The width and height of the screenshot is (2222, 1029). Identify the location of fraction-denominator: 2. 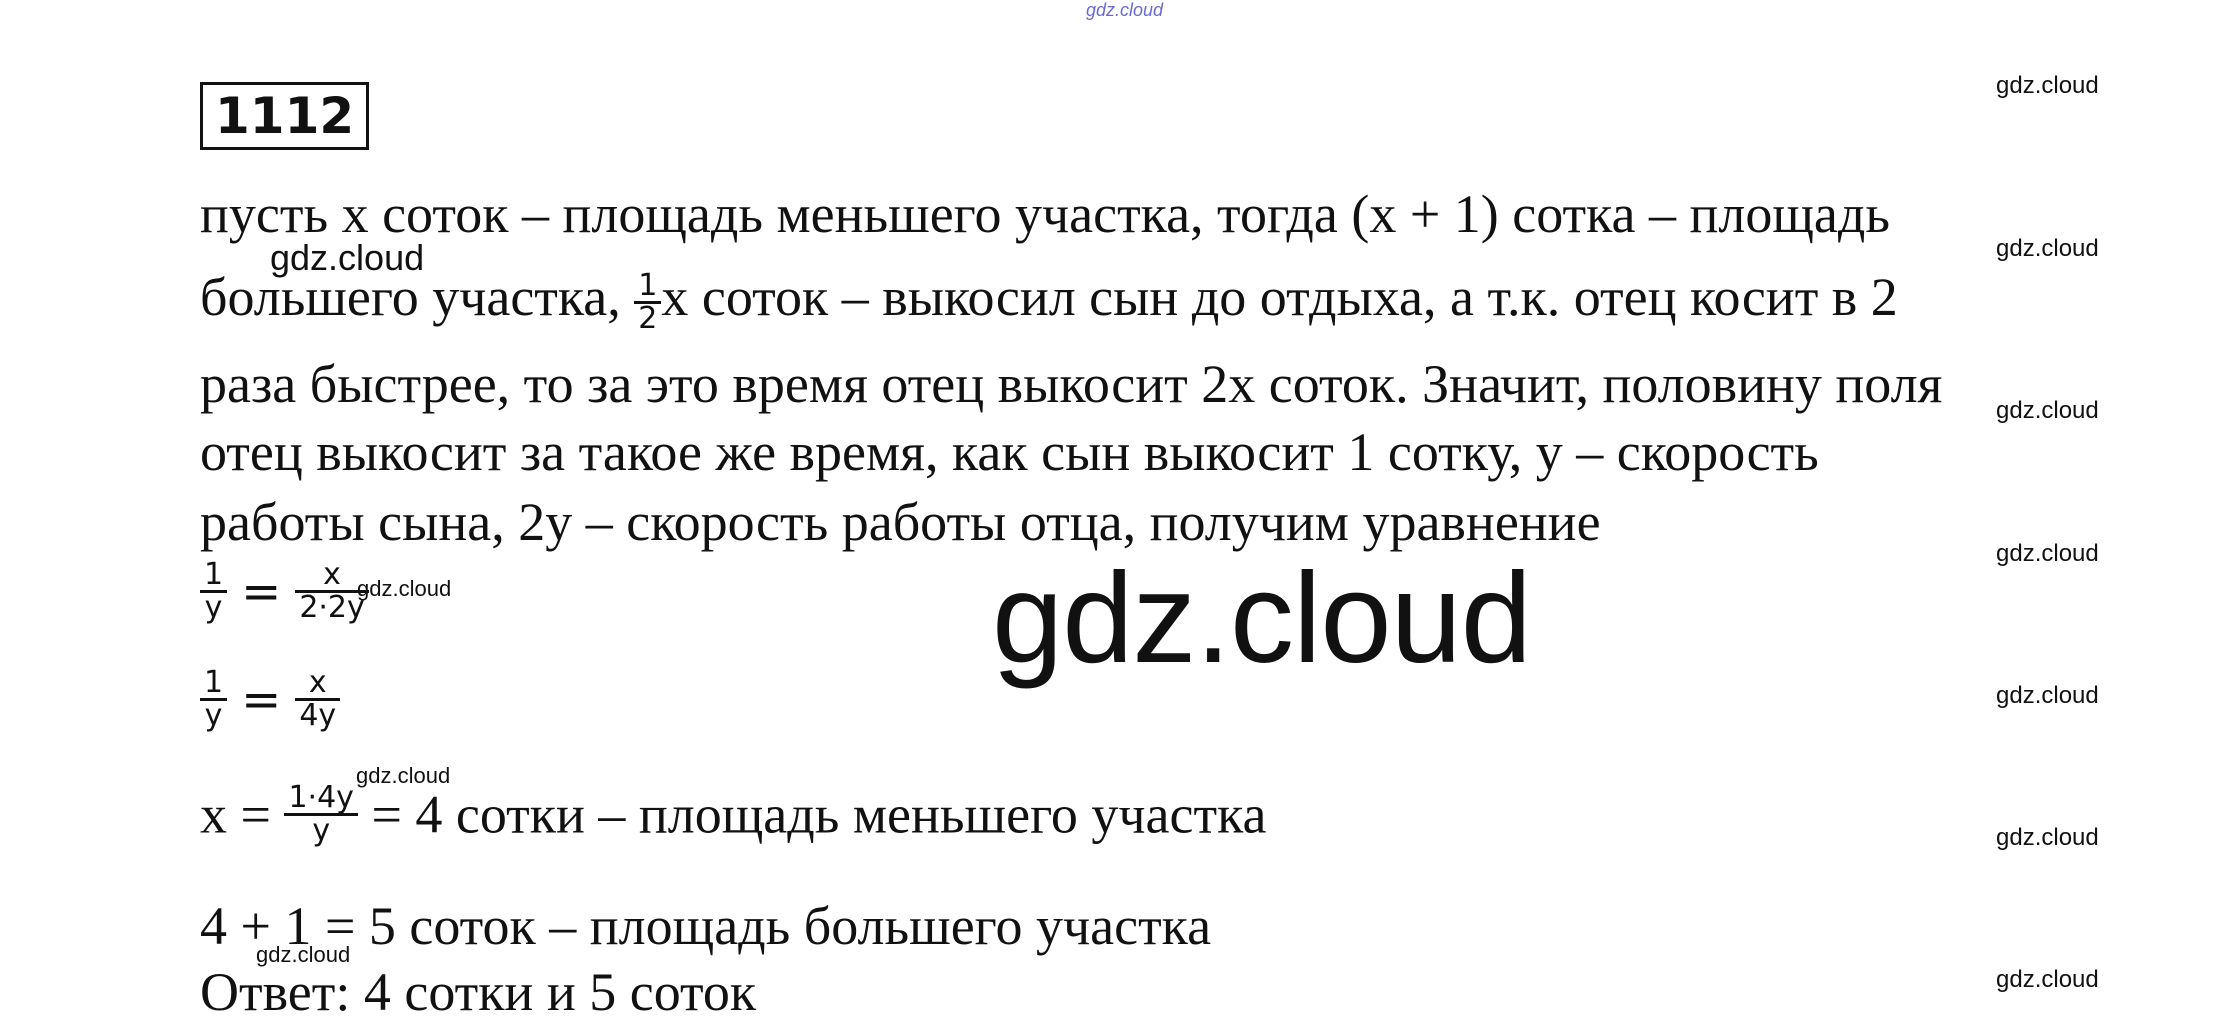
(648, 317).